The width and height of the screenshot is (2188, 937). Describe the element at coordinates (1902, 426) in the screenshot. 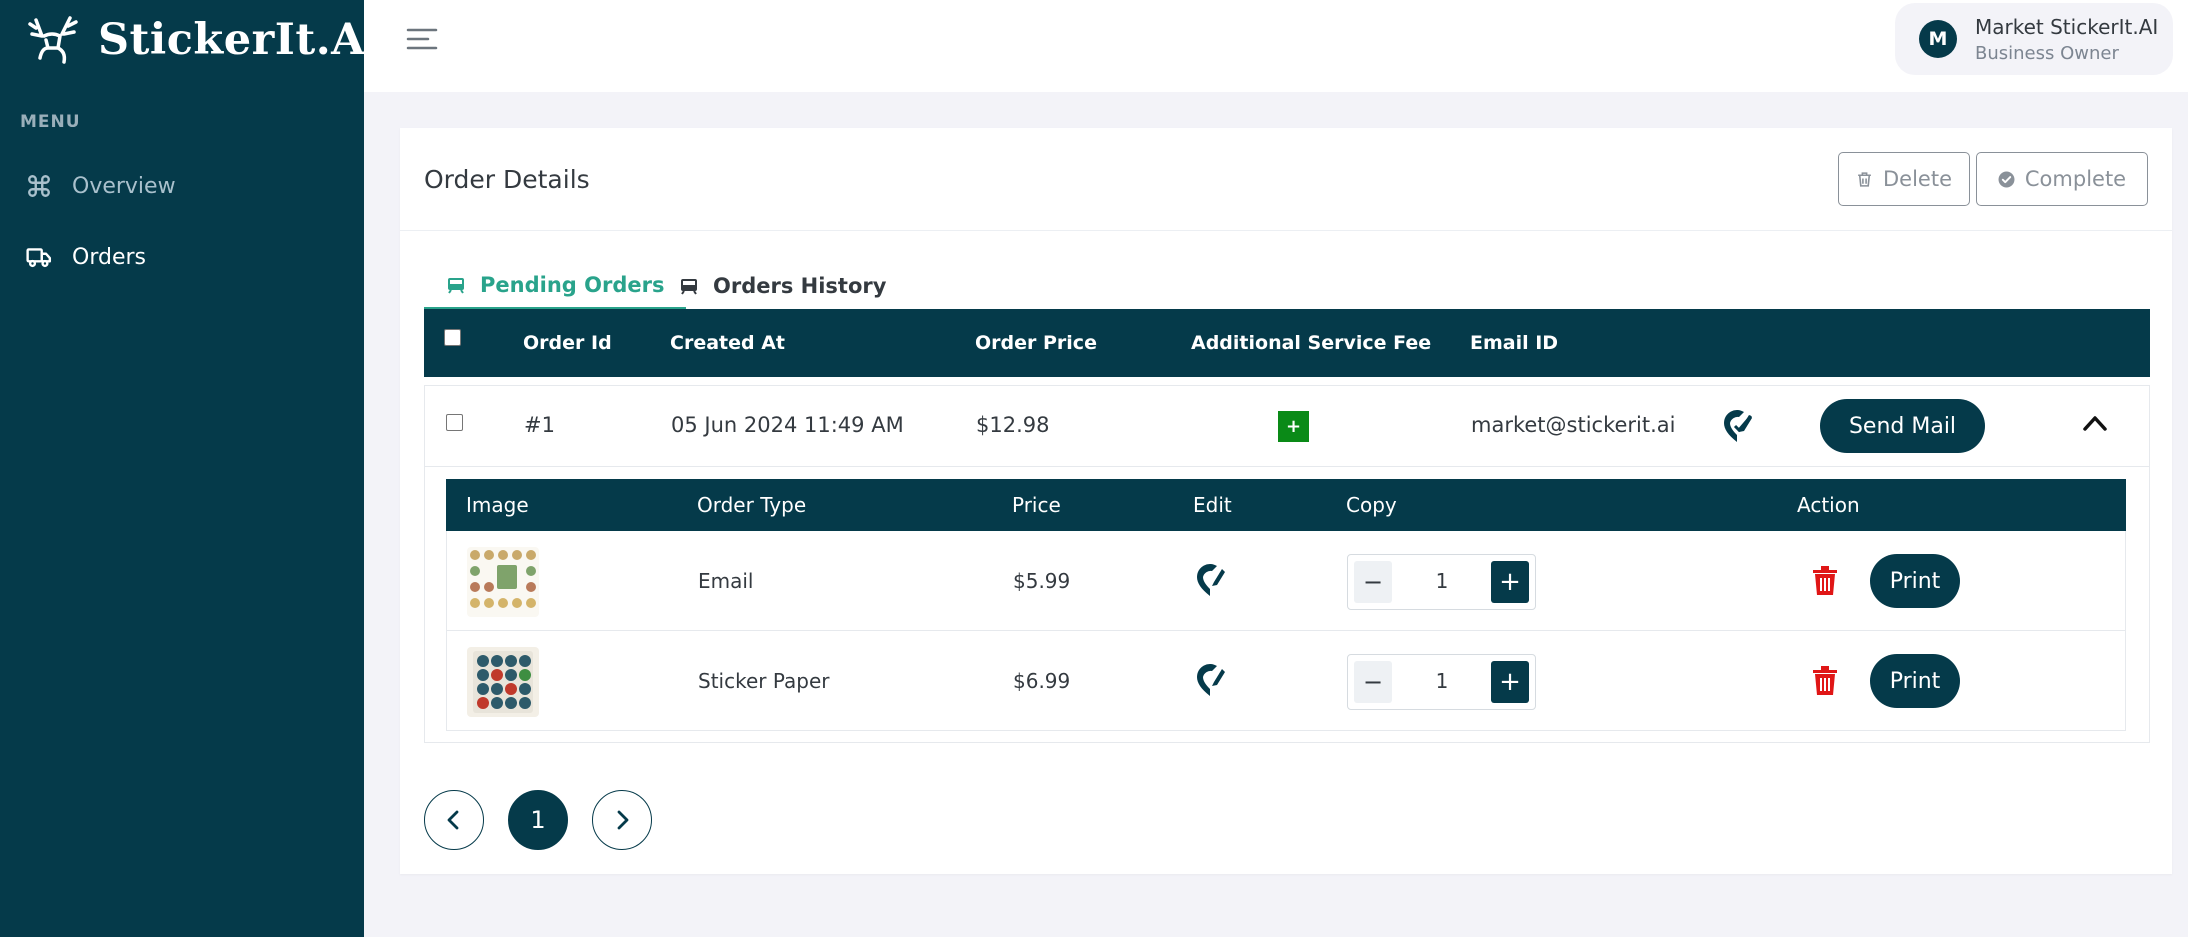

I see `send-mail-button: Send Mail` at that location.